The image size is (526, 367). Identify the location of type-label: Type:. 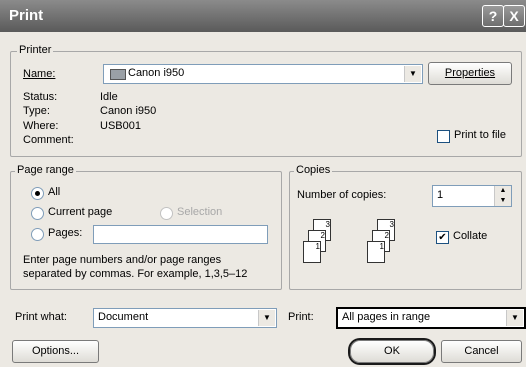
(36, 111).